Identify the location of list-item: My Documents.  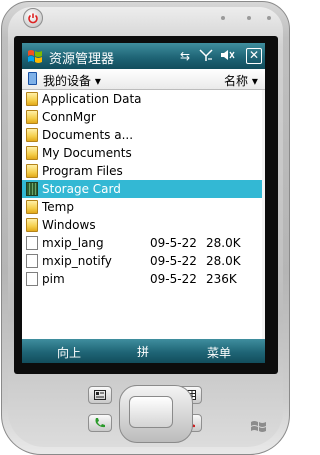
(143, 153).